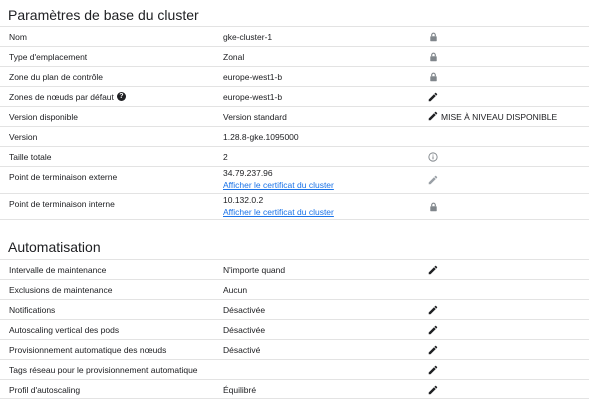 The width and height of the screenshot is (589, 408). I want to click on row-label: Version disponible, so click(43, 117).